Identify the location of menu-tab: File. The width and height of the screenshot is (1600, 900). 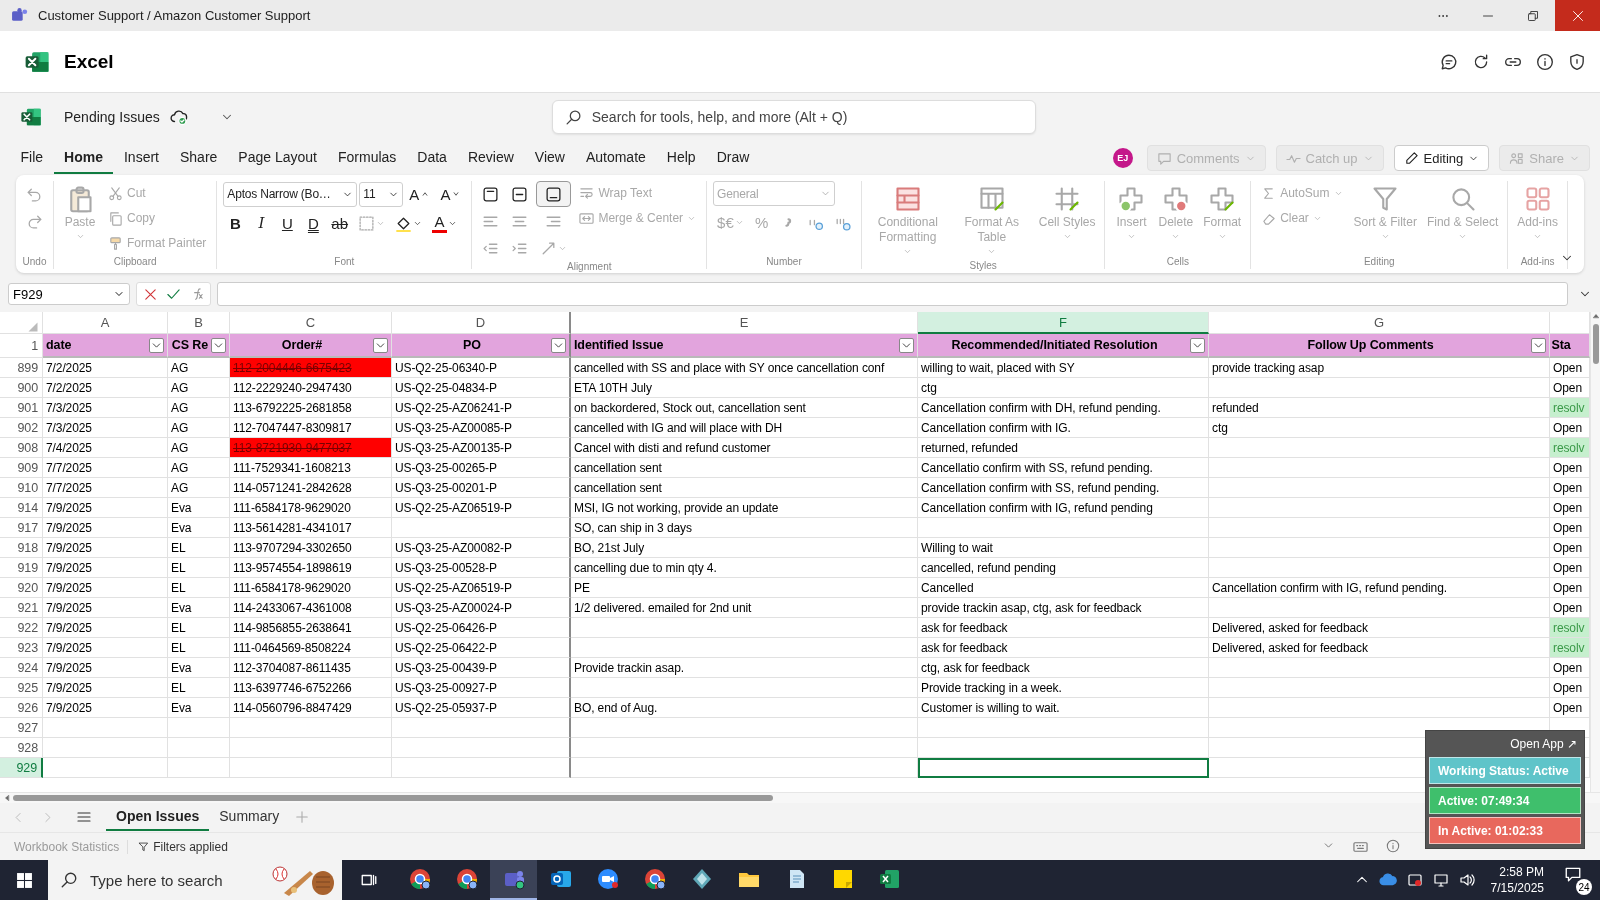
(32, 158).